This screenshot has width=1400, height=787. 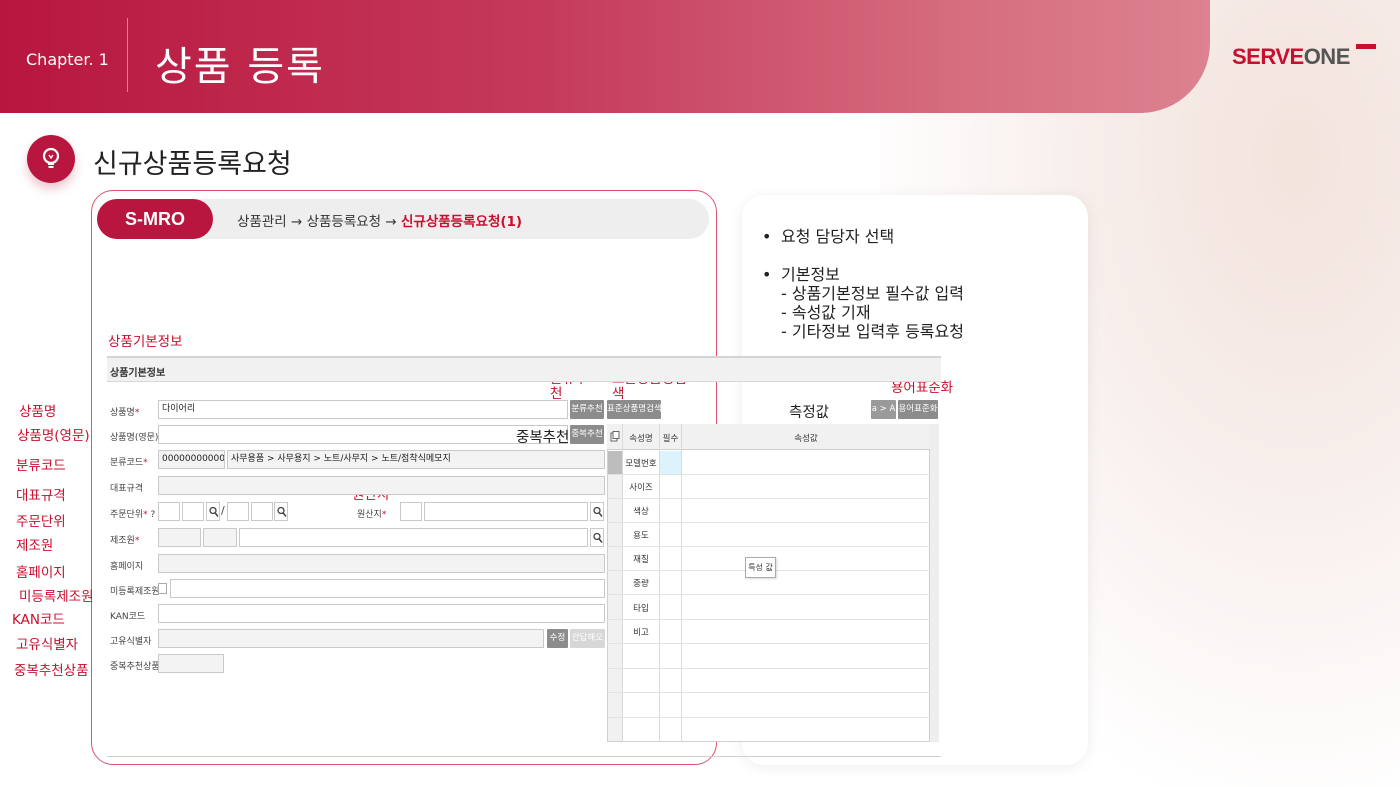 I want to click on order-unit-qty-input, so click(x=169, y=511).